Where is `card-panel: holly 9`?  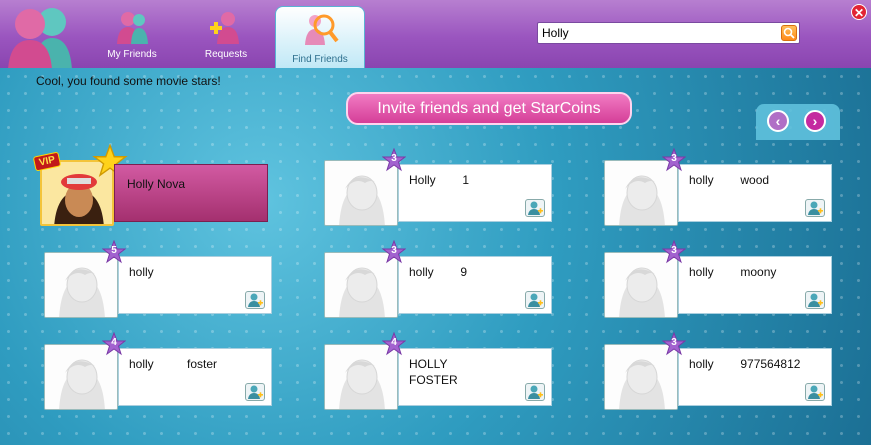 card-panel: holly 9 is located at coordinates (475, 285).